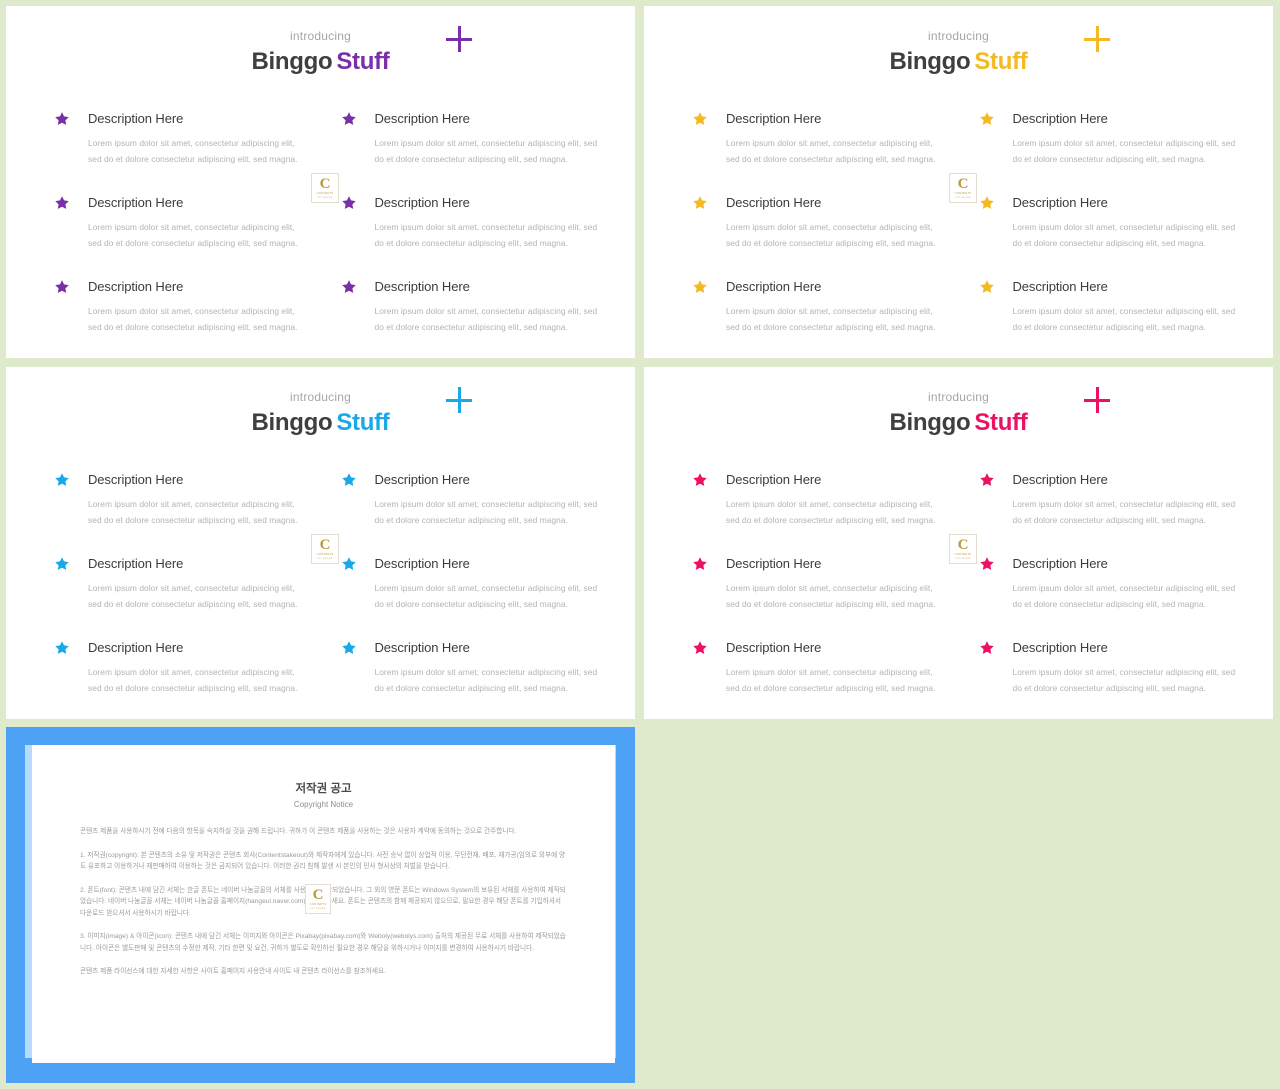 Image resolution: width=1280 pixels, height=1089 pixels. What do you see at coordinates (958, 397) in the screenshot?
I see `eyebrow-text: introducing` at bounding box center [958, 397].